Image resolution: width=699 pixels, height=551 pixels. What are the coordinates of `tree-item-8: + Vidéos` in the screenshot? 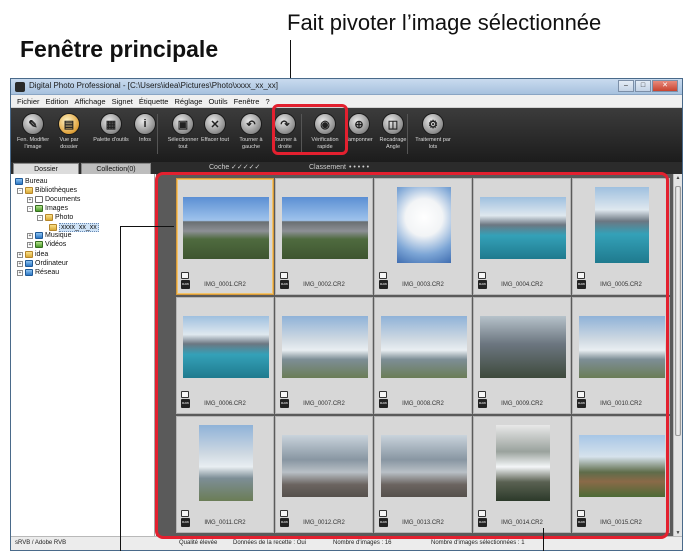 It's located at (46, 244).